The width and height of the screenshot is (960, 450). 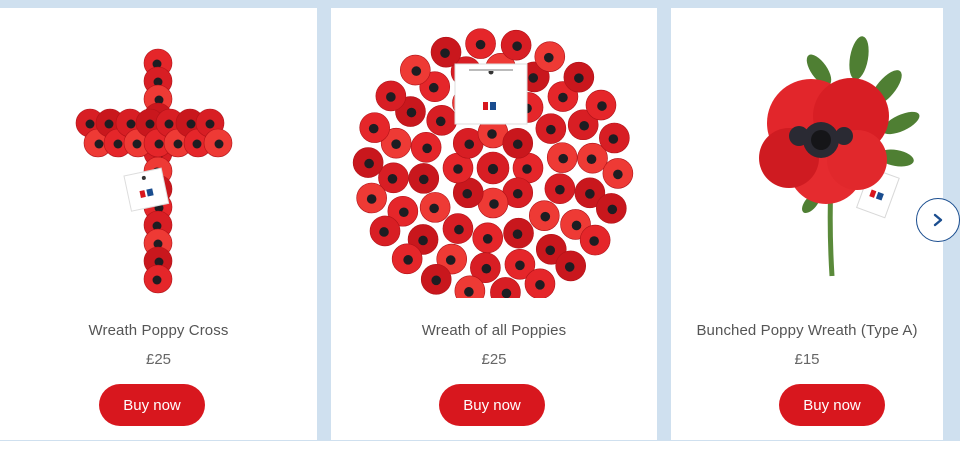 I want to click on product-name: Wreath Poppy Cross, so click(x=158, y=330).